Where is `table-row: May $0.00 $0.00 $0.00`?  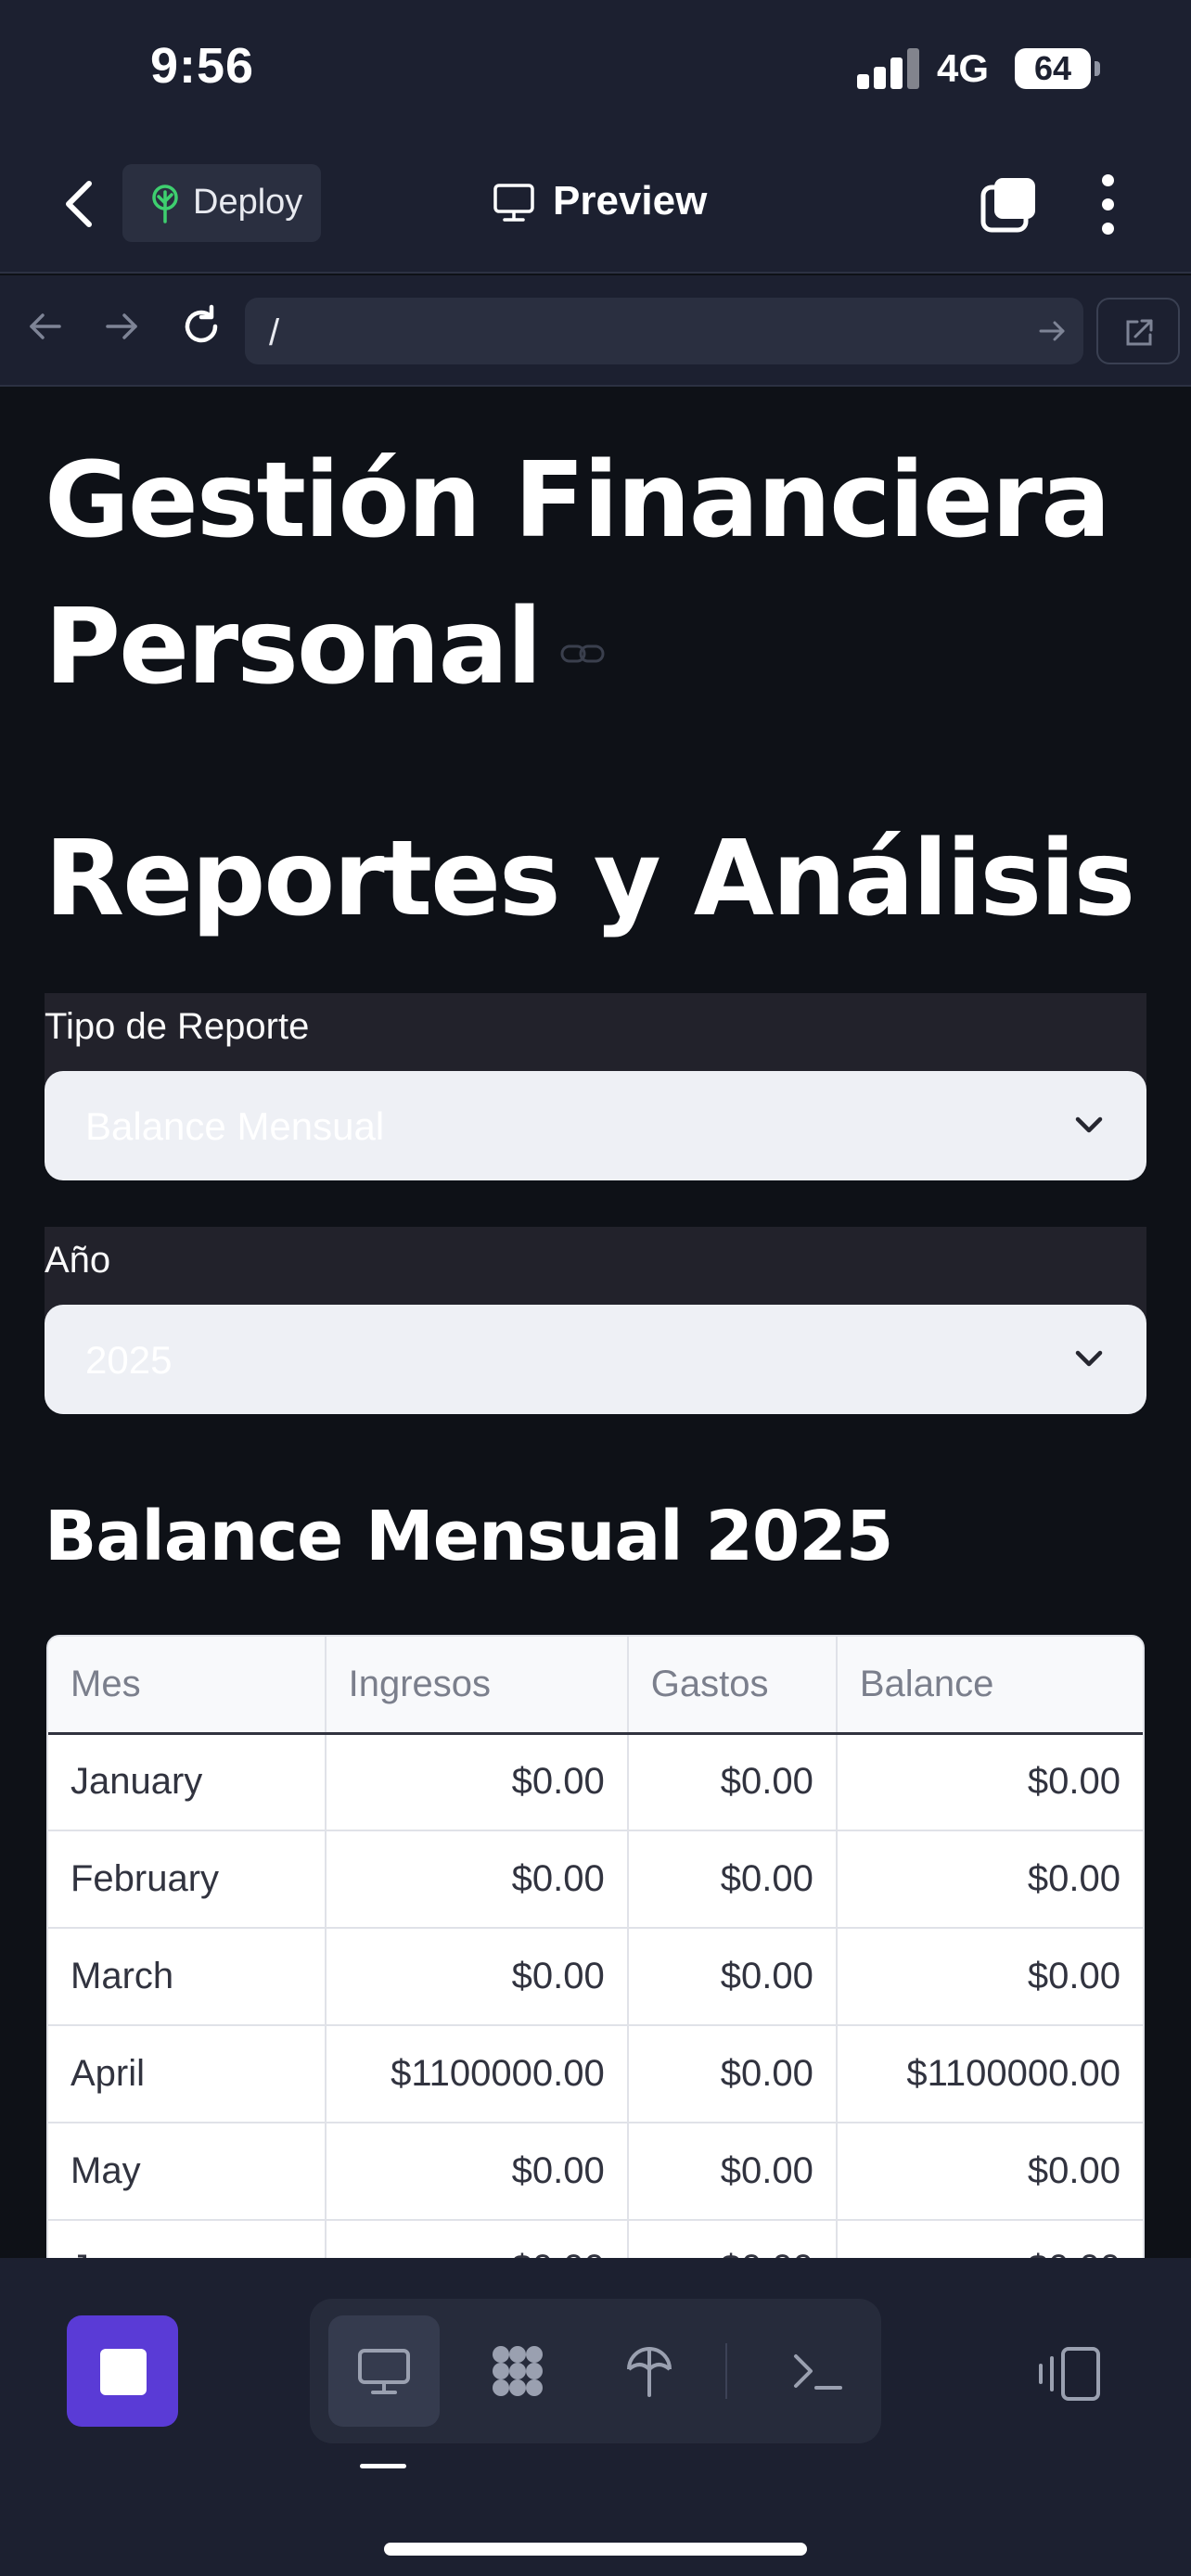
table-row: May $0.00 $0.00 $0.00 is located at coordinates (595, 2172).